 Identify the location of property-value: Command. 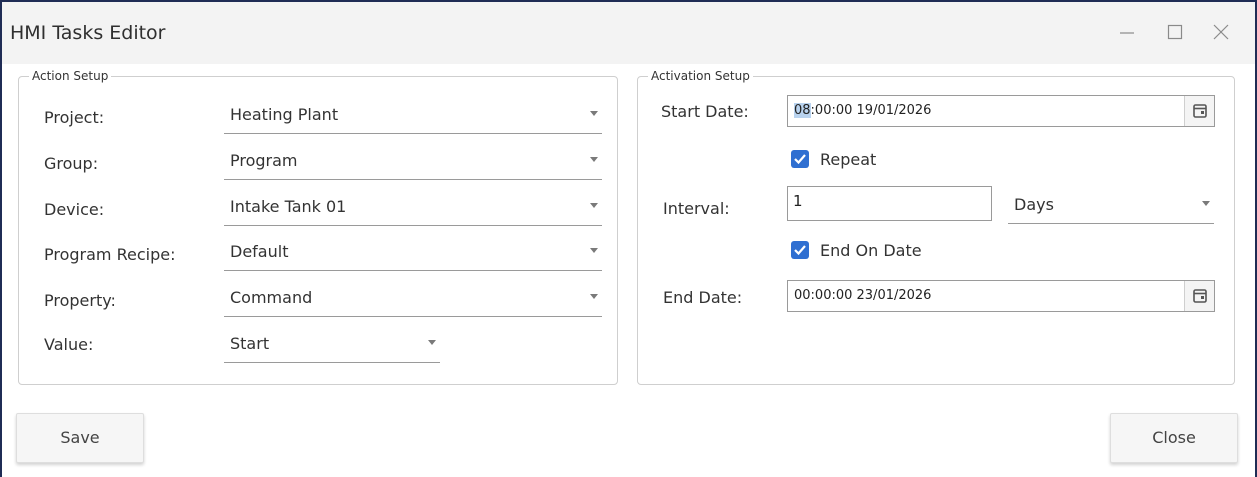
(271, 297).